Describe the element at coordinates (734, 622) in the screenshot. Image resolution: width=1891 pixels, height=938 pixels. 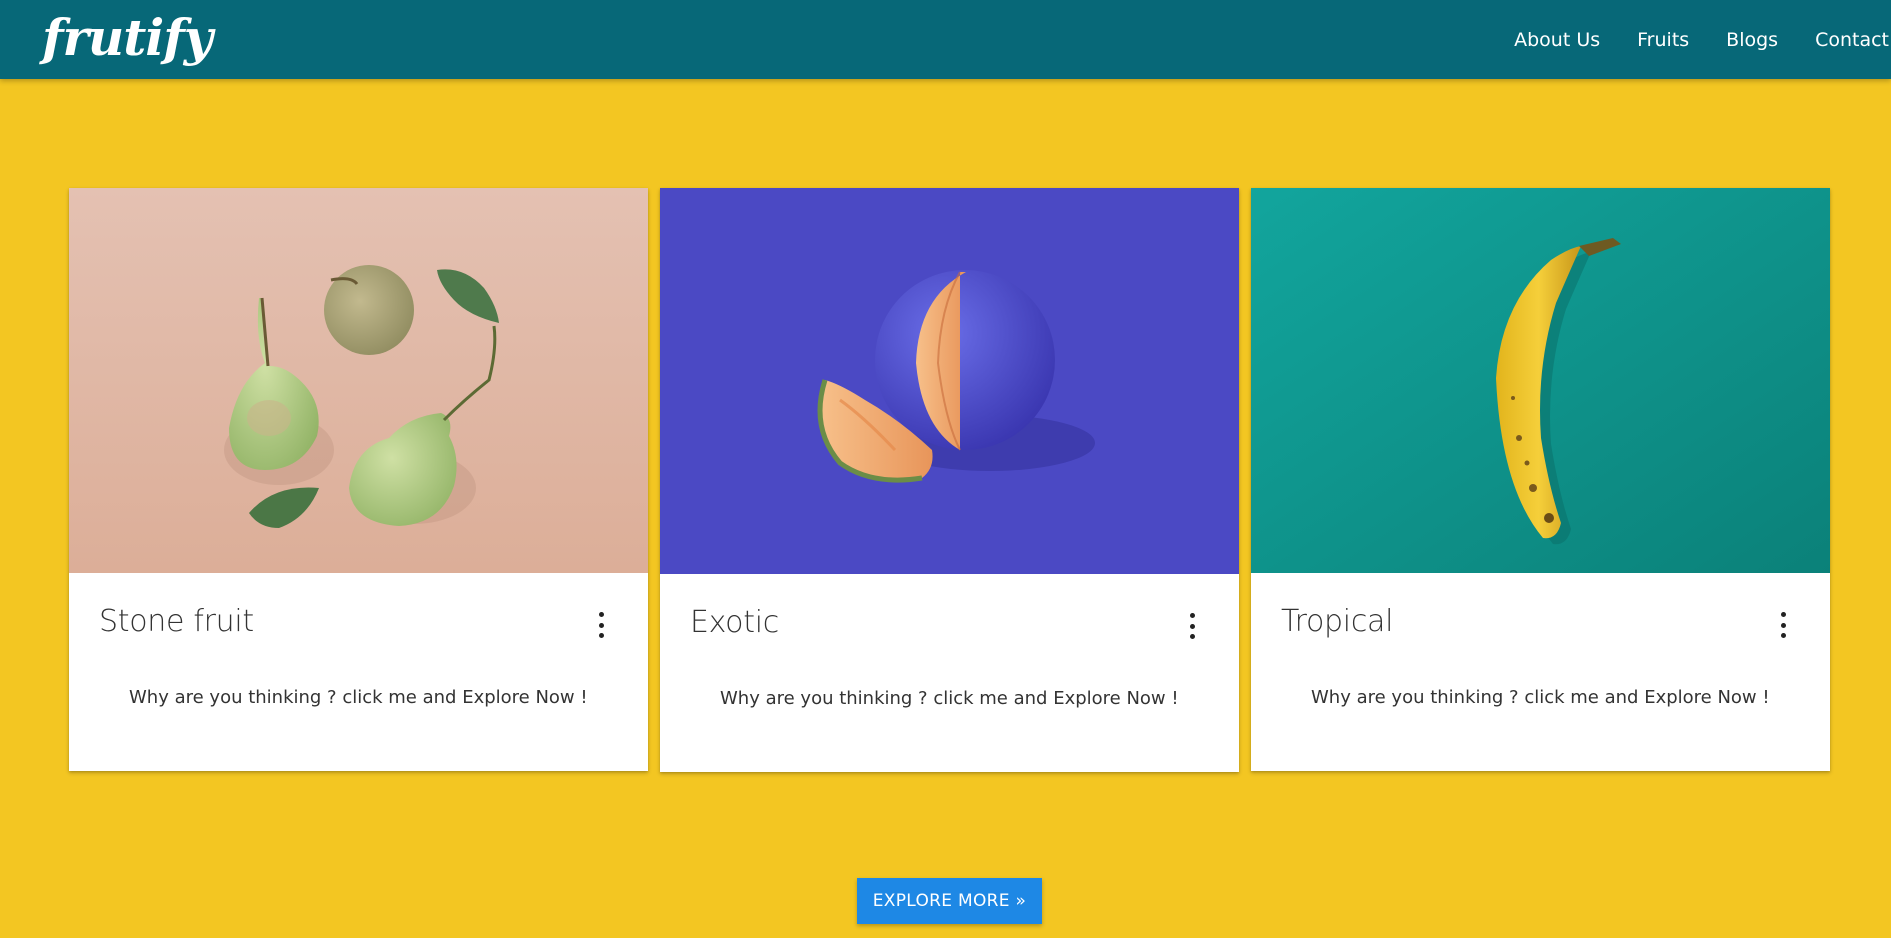
I see `card-title: Exotic` at that location.